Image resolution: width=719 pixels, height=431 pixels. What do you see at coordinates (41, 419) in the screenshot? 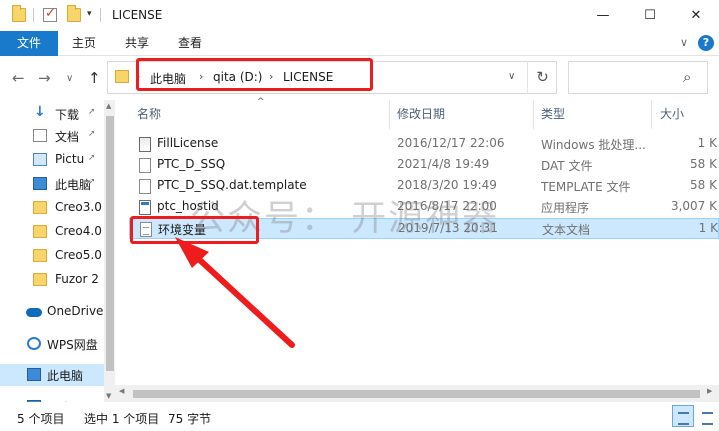
I see `status-item-count: 5 个项目` at bounding box center [41, 419].